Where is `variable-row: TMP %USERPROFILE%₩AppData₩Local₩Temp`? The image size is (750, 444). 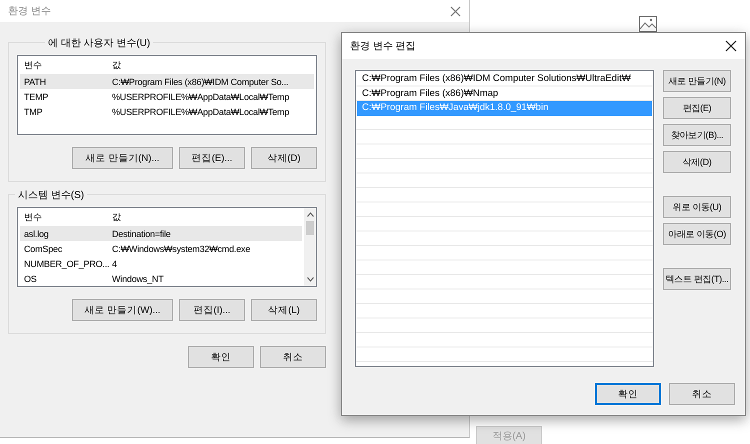
variable-row: TMP %USERPROFILE%₩AppData₩Local₩Temp is located at coordinates (167, 111).